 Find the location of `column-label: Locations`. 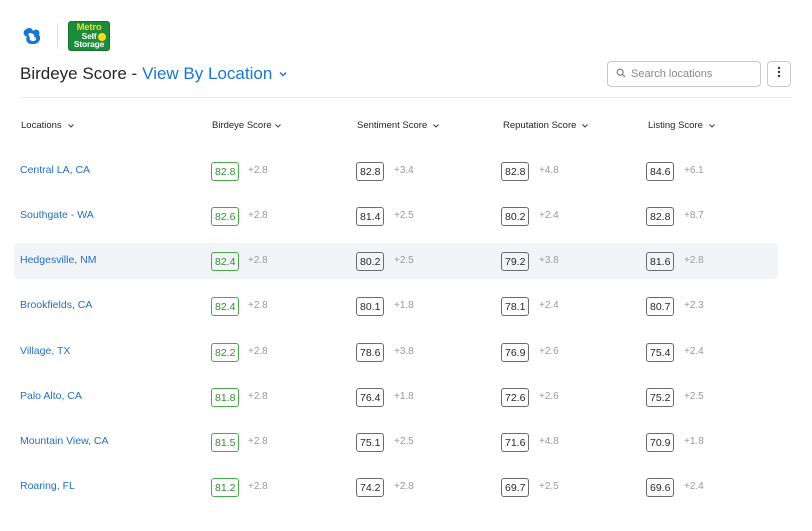

column-label: Locations is located at coordinates (41, 125).